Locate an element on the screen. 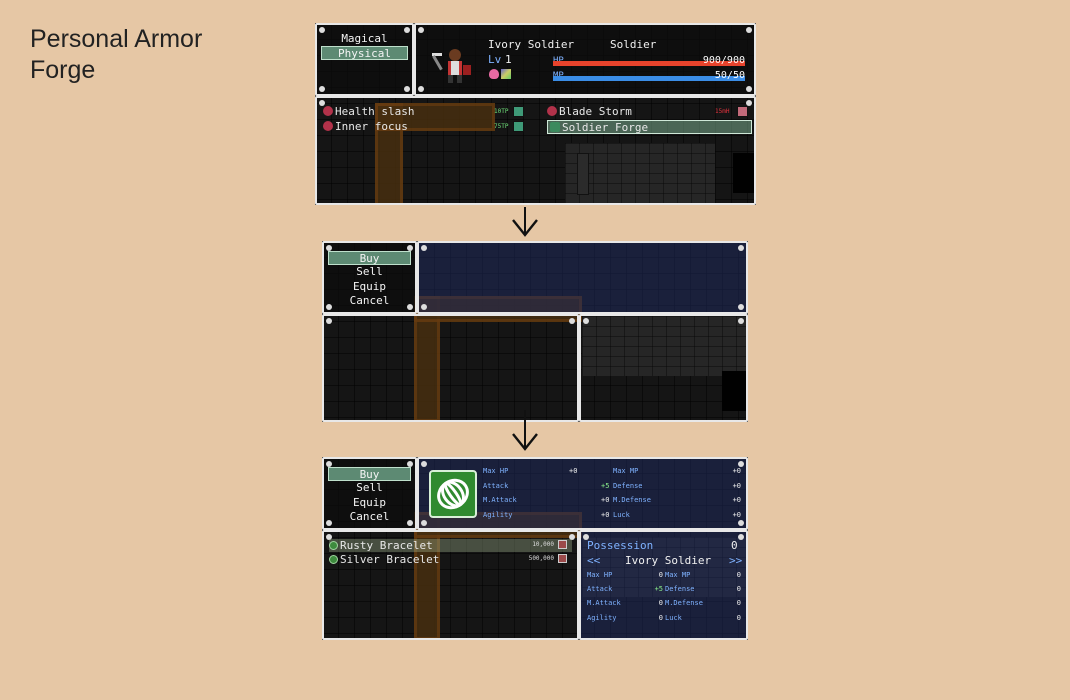  shop-help-window is located at coordinates (582, 277).